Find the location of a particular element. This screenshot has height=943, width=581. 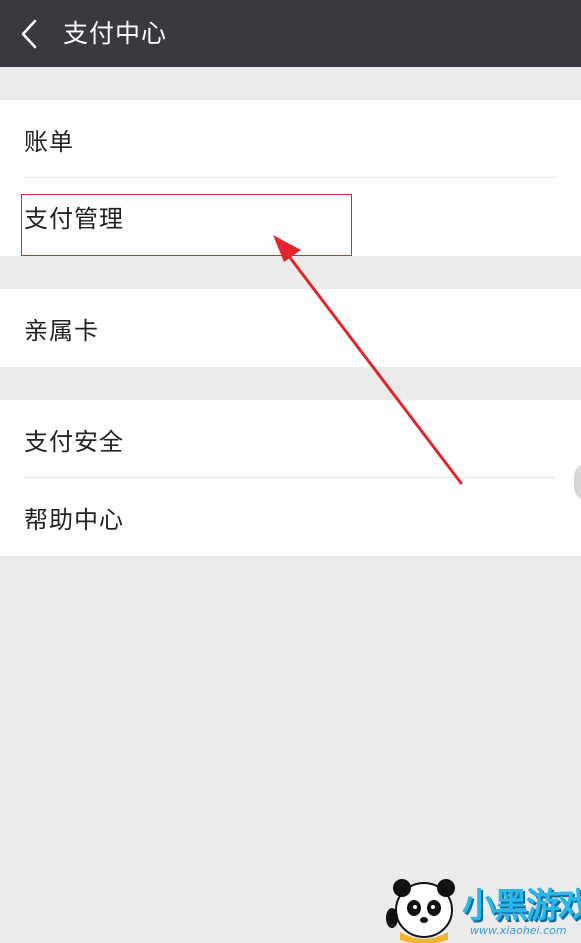

menu-item-label: 支付管理 is located at coordinates (74, 218).